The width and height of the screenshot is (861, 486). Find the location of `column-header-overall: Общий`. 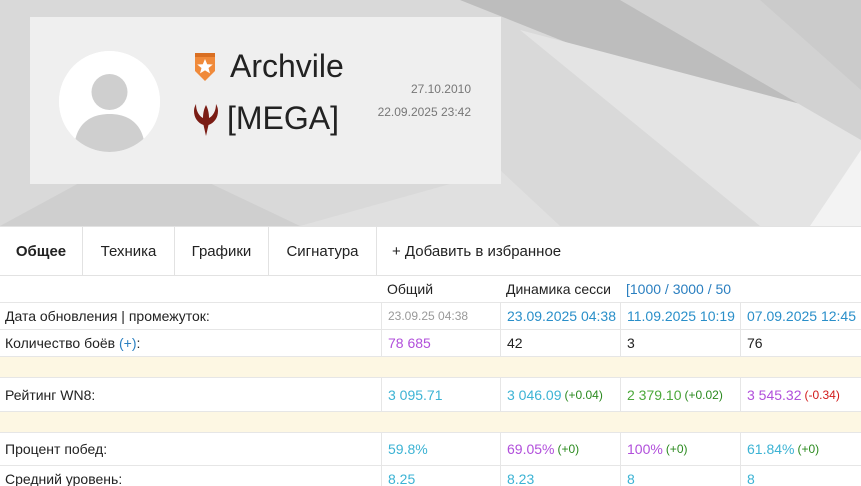

column-header-overall: Общий is located at coordinates (410, 289).